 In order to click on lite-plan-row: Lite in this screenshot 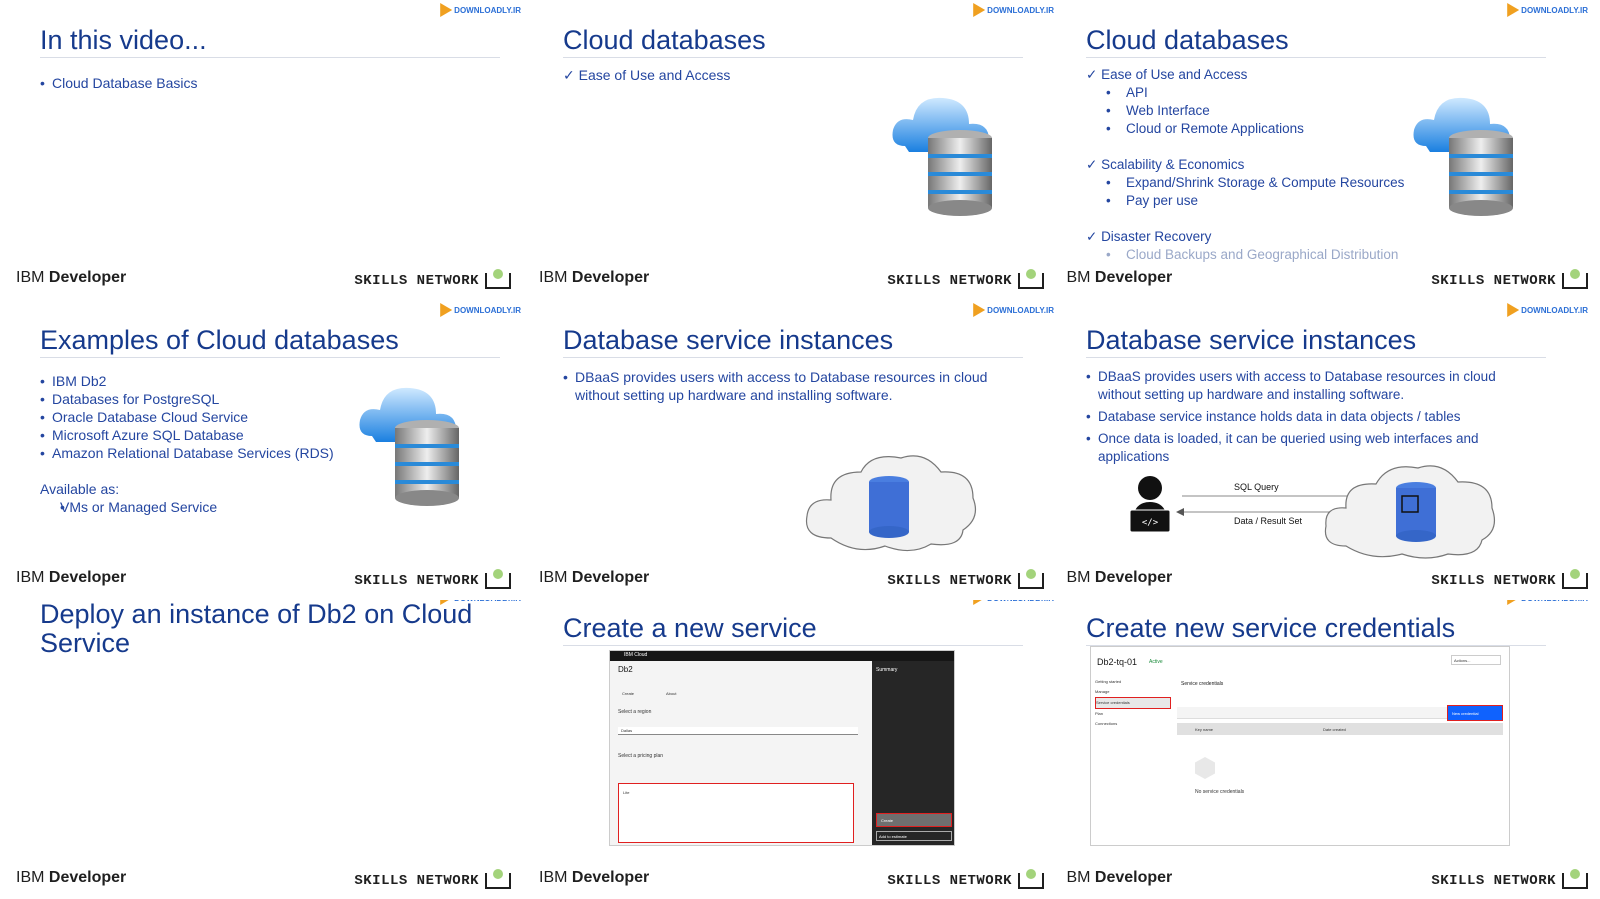, I will do `click(736, 813)`.